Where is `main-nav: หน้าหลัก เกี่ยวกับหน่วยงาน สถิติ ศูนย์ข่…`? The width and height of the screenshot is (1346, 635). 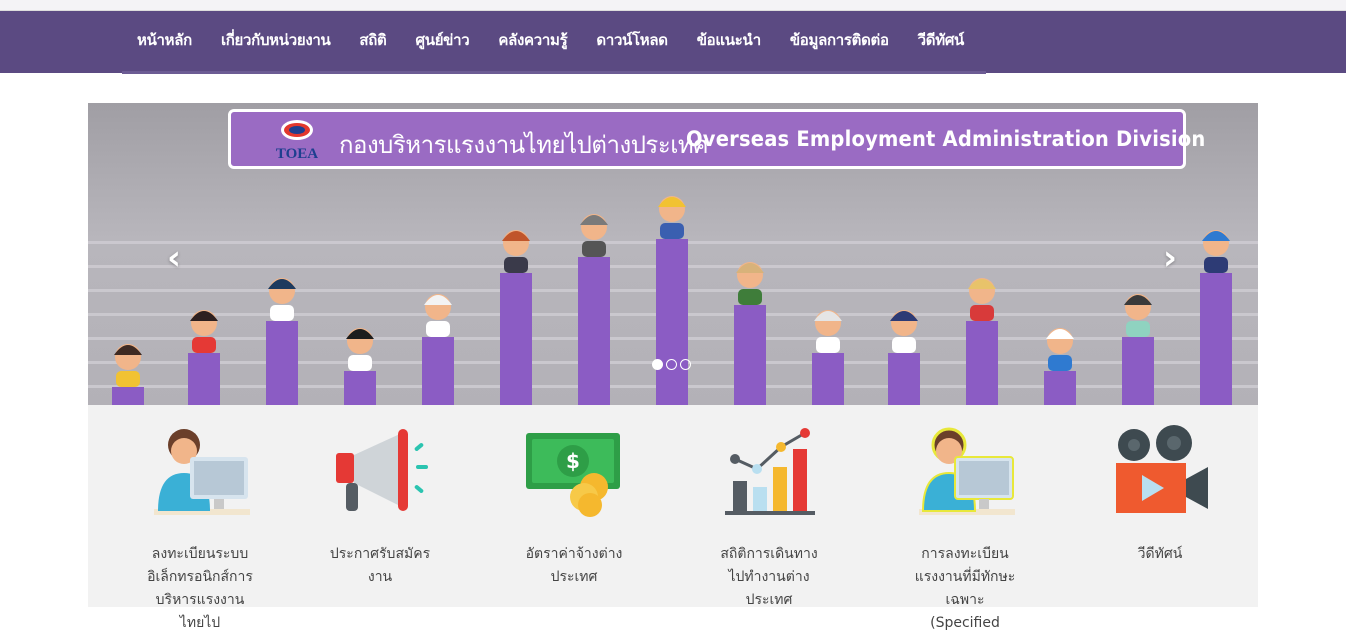
main-nav: หน้าหลัก เกี่ยวกับหน่วยงาน สถิติ ศูนย์ข่… is located at coordinates (565, 40).